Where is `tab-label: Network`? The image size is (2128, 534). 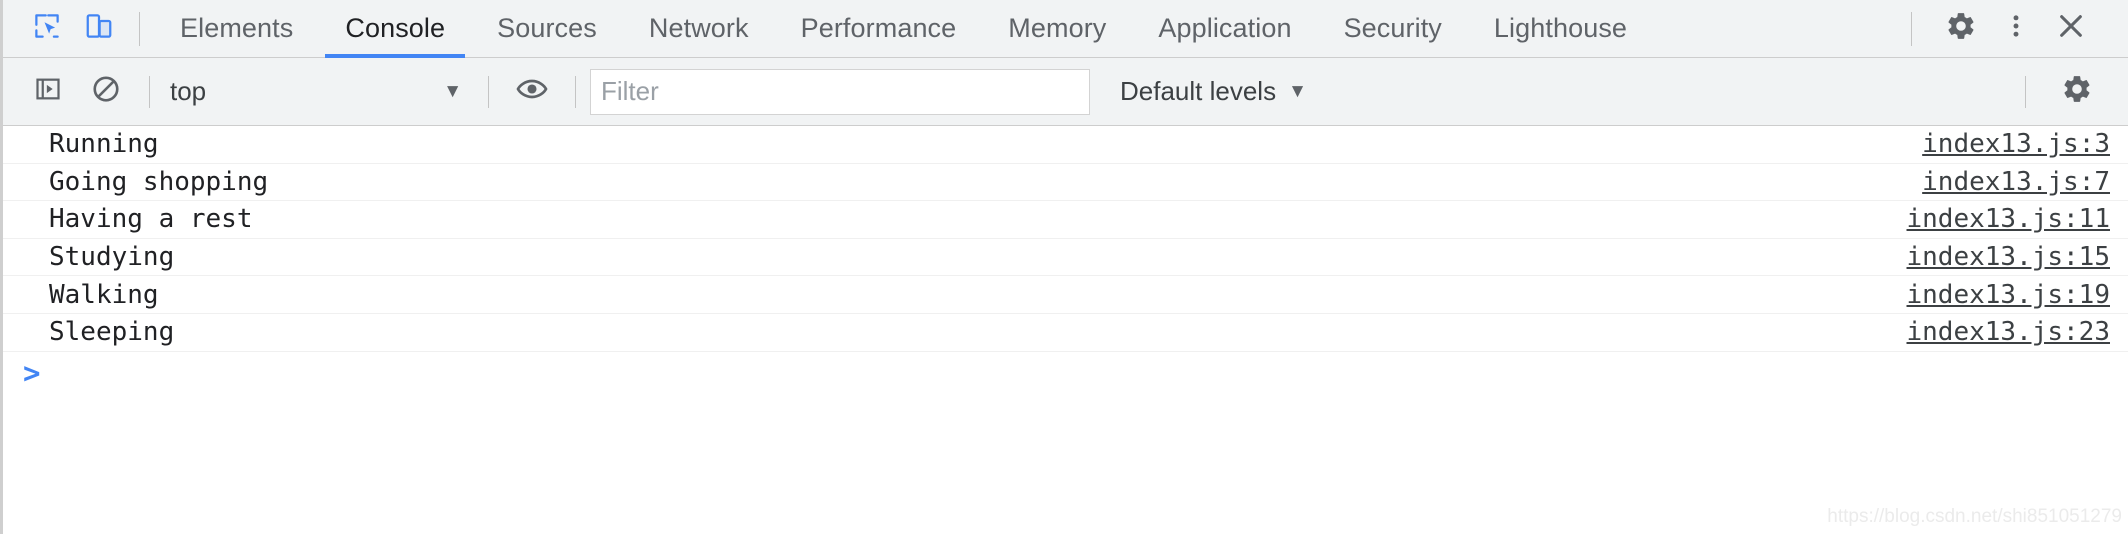
tab-label: Network is located at coordinates (698, 28).